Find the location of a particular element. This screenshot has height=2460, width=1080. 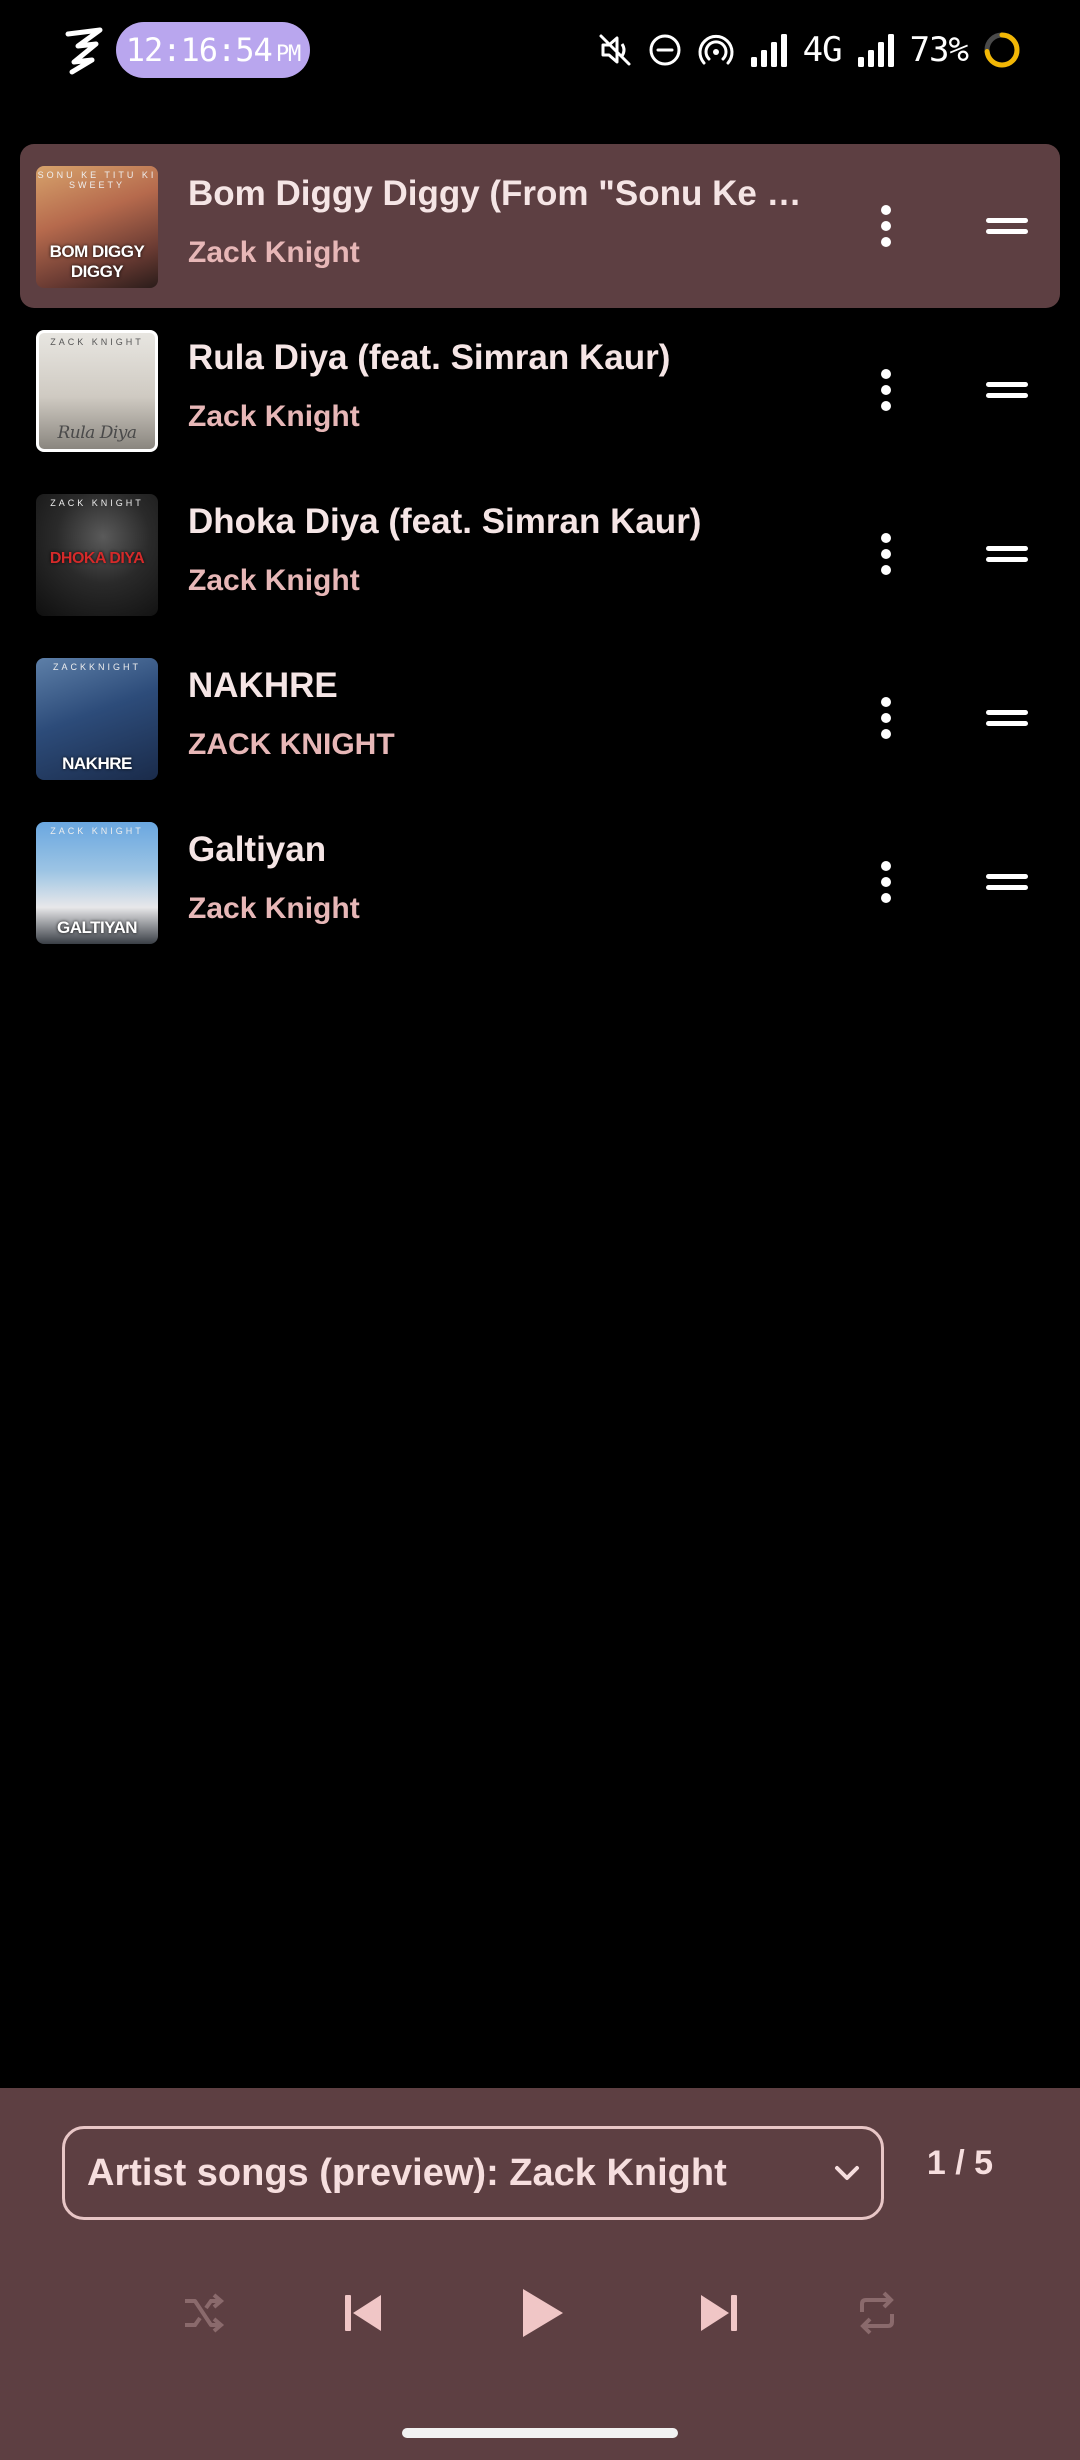

song-title: NAKHRE is located at coordinates (263, 685).